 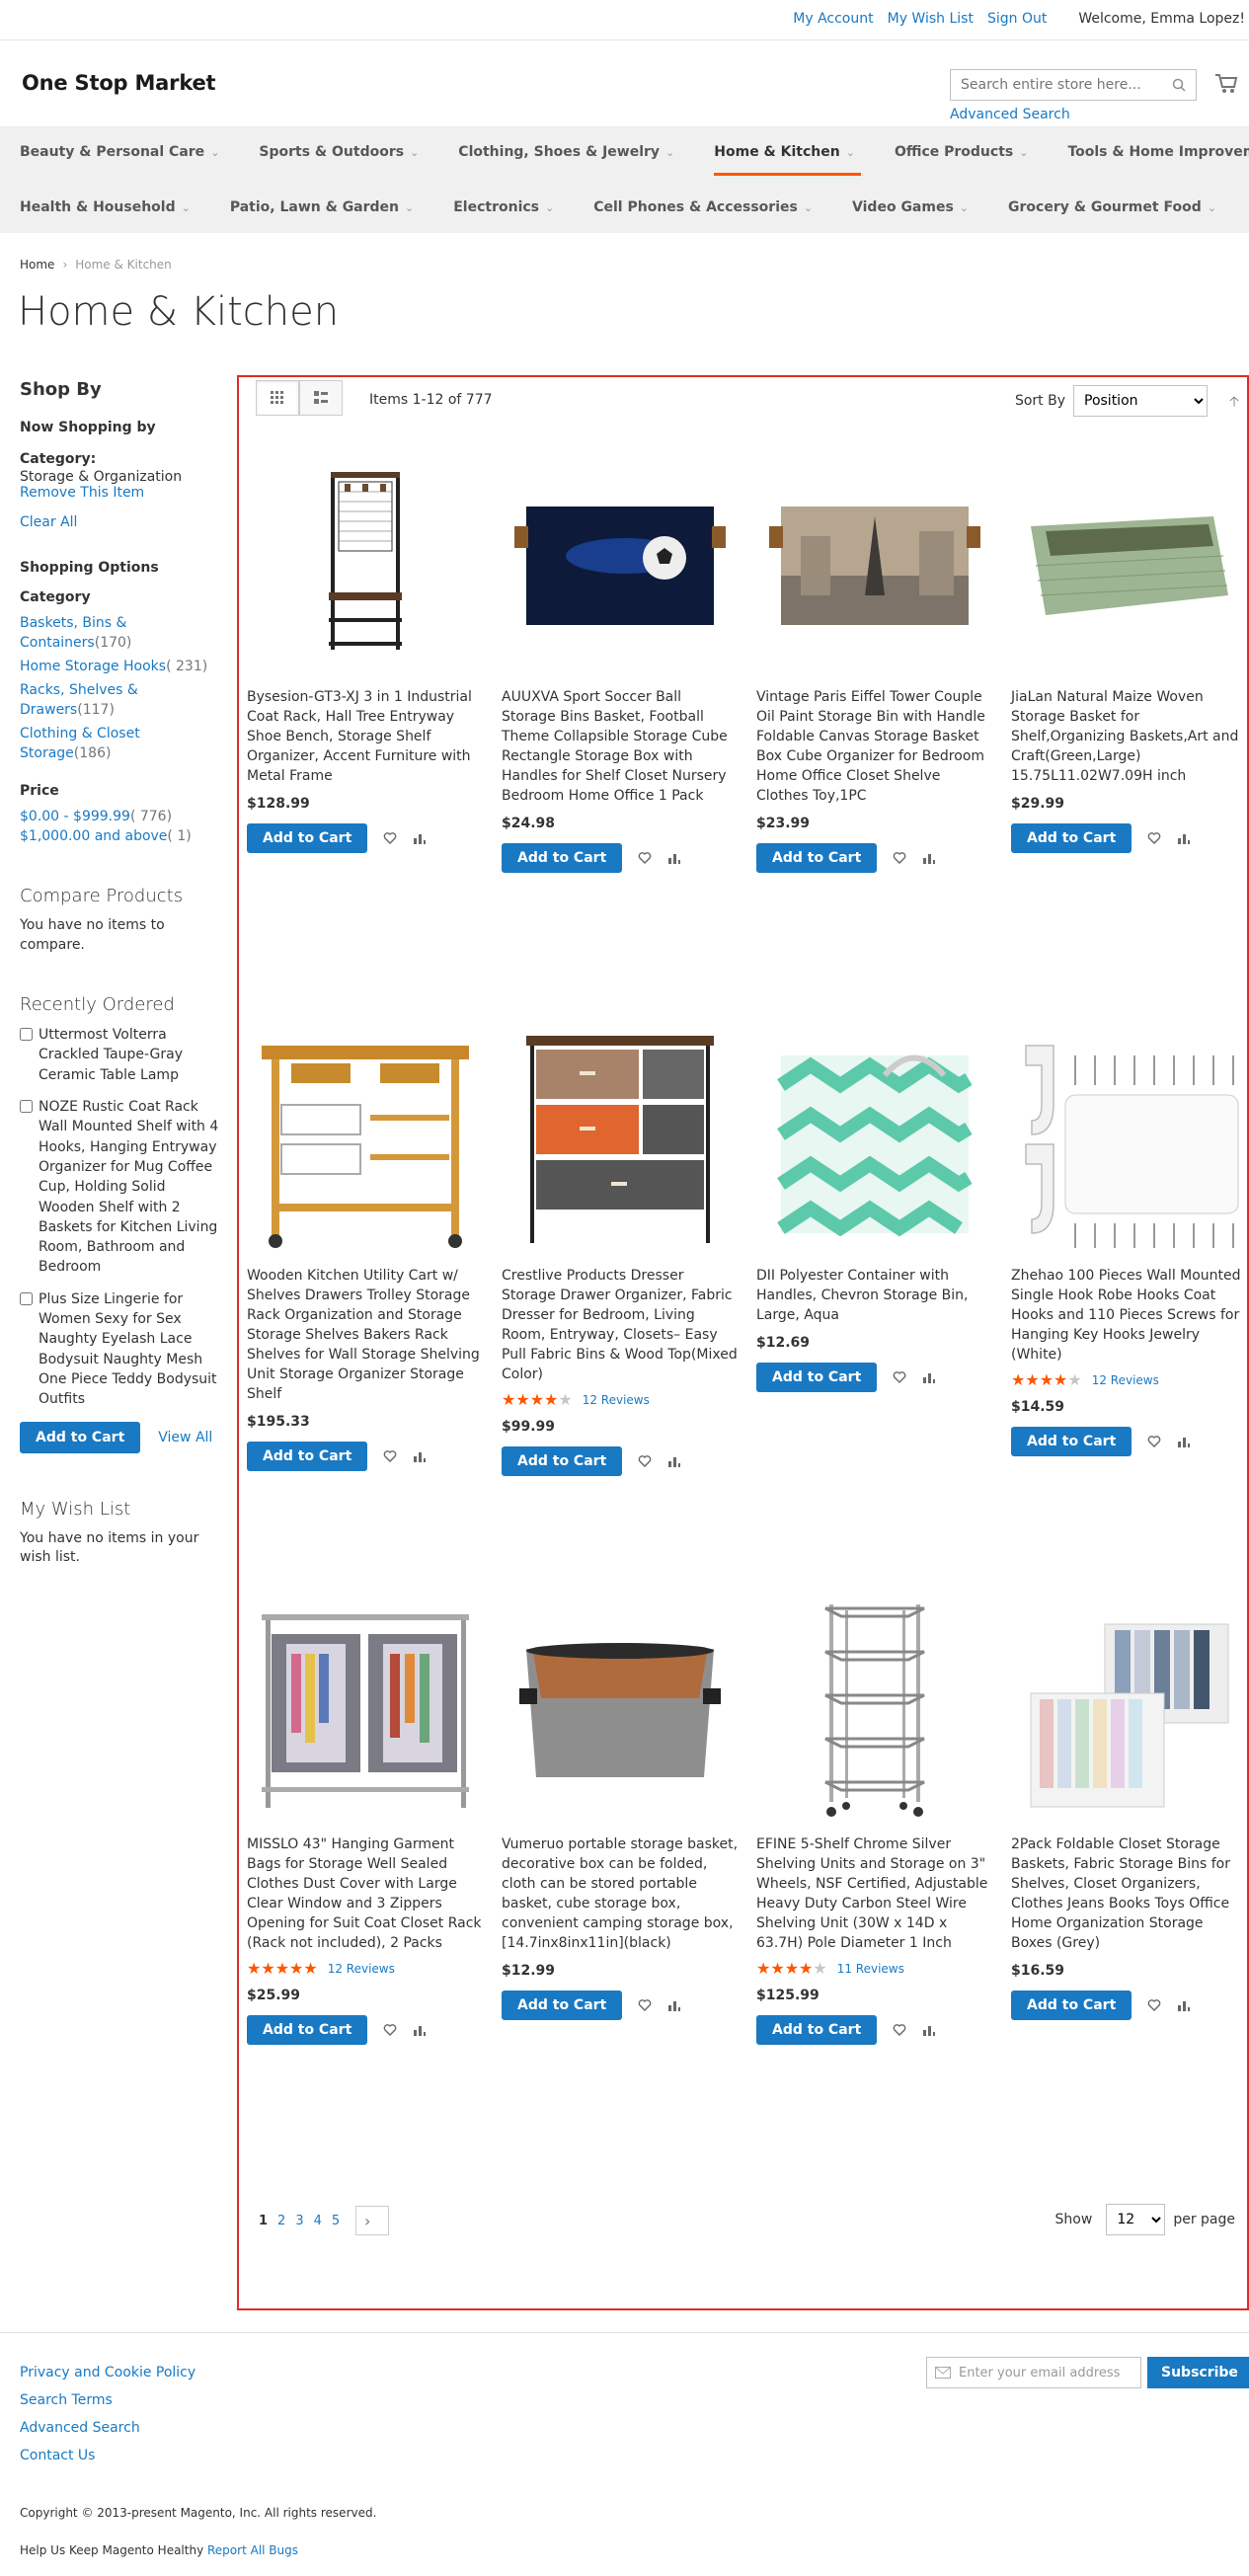 What do you see at coordinates (1010, 114) in the screenshot?
I see `advanced-search-link: Advanced Search` at bounding box center [1010, 114].